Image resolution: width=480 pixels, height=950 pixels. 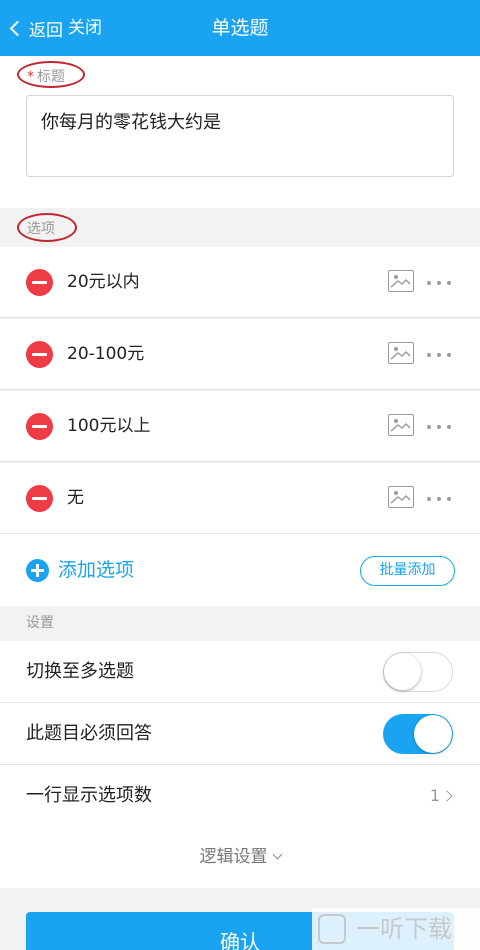 What do you see at coordinates (407, 571) in the screenshot?
I see `batch-add-button: 批量添加` at bounding box center [407, 571].